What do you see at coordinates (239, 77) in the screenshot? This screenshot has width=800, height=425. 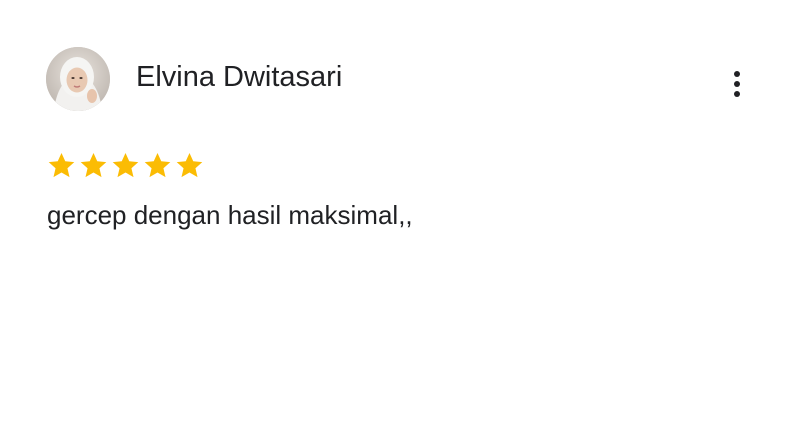 I see `reviewer-name: Elvina Dwitasari` at bounding box center [239, 77].